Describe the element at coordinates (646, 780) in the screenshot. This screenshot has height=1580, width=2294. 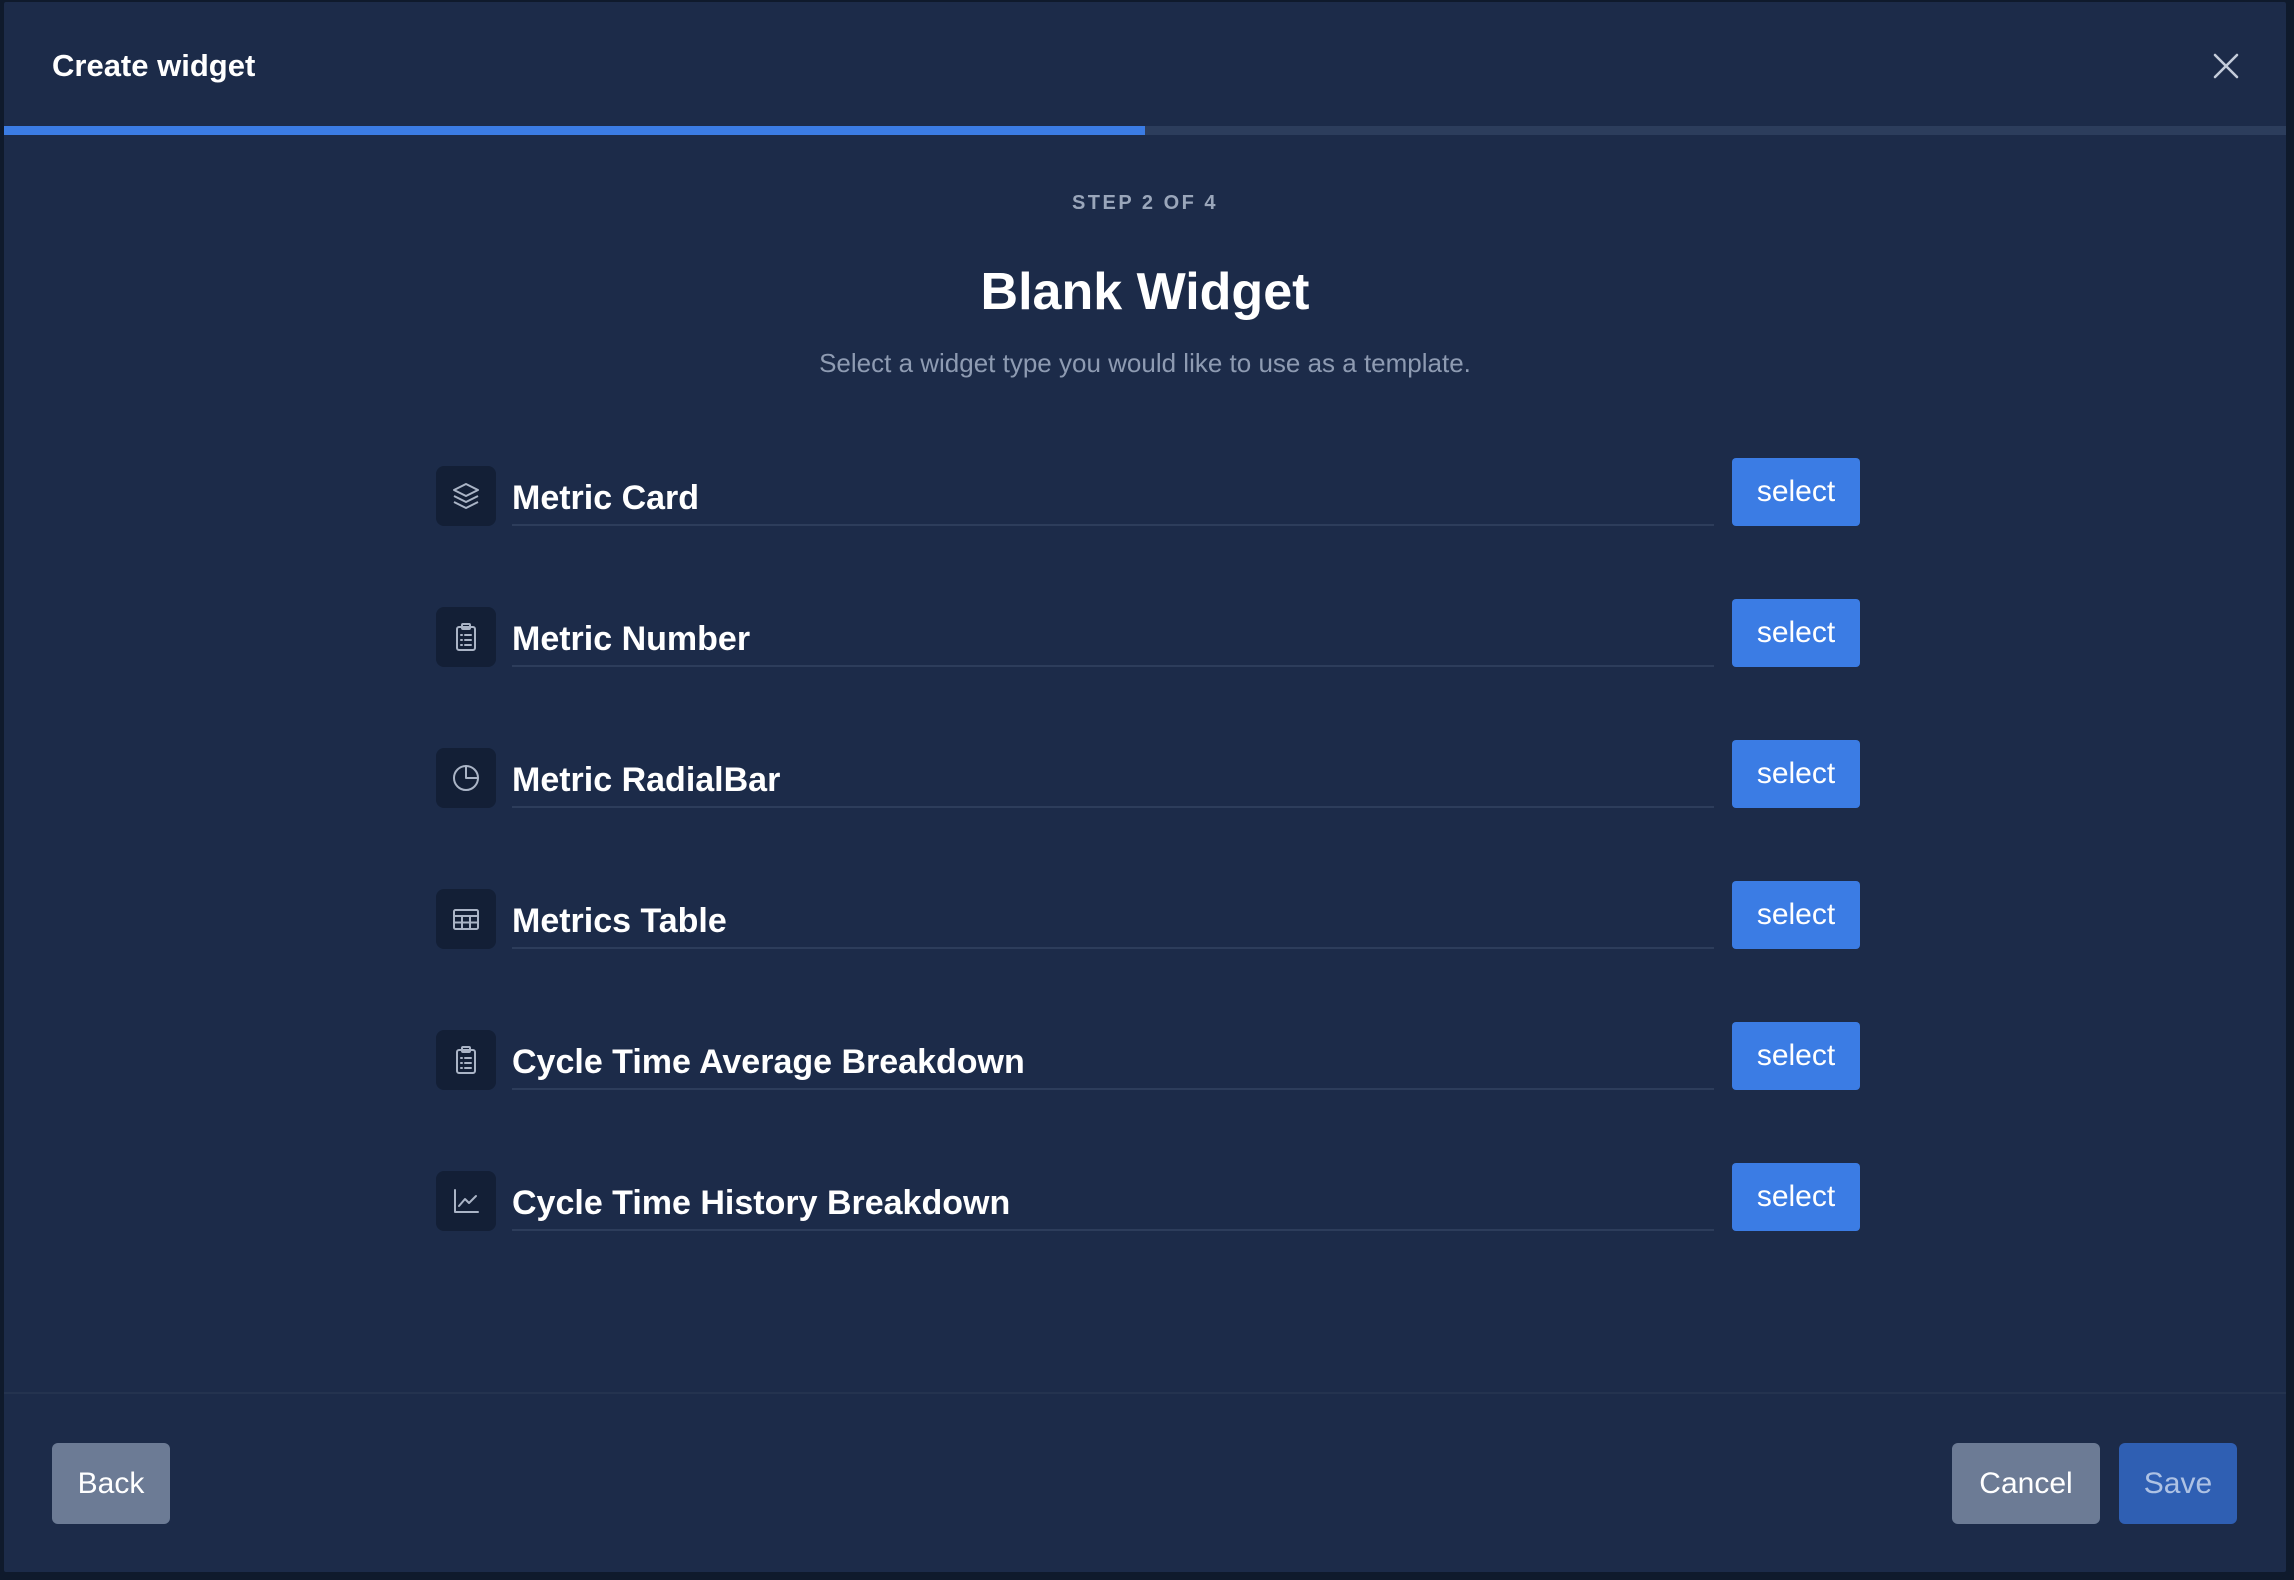
I see `widget-name: Metric RadialBar` at that location.